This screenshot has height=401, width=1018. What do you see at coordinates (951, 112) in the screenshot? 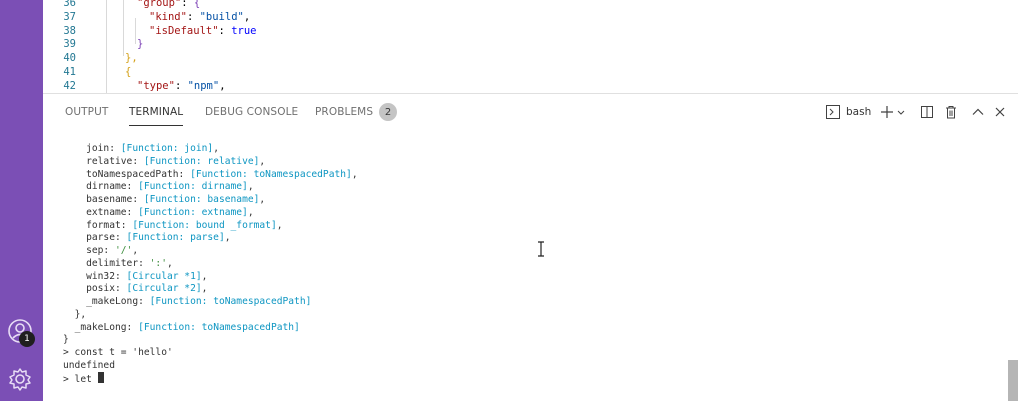
I see `trash-icon` at bounding box center [951, 112].